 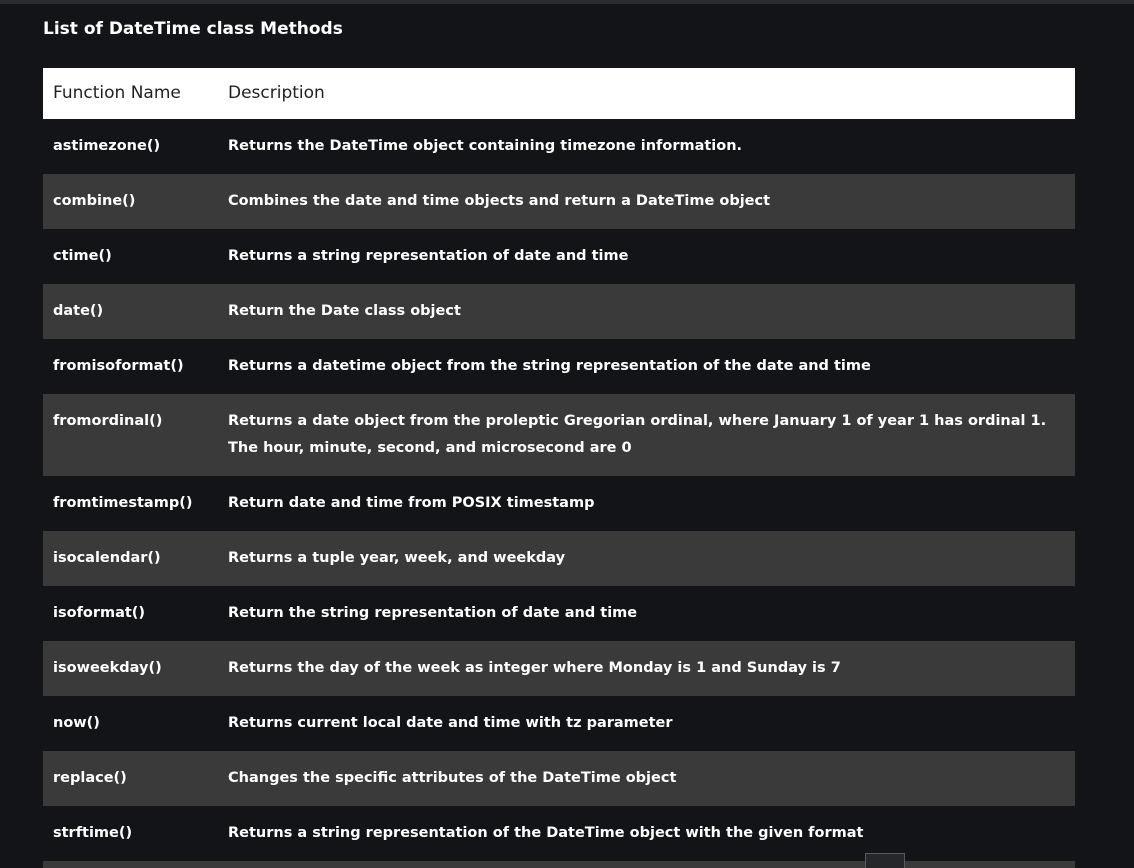 I want to click on table-header-row: Function Name Description, so click(x=559, y=93).